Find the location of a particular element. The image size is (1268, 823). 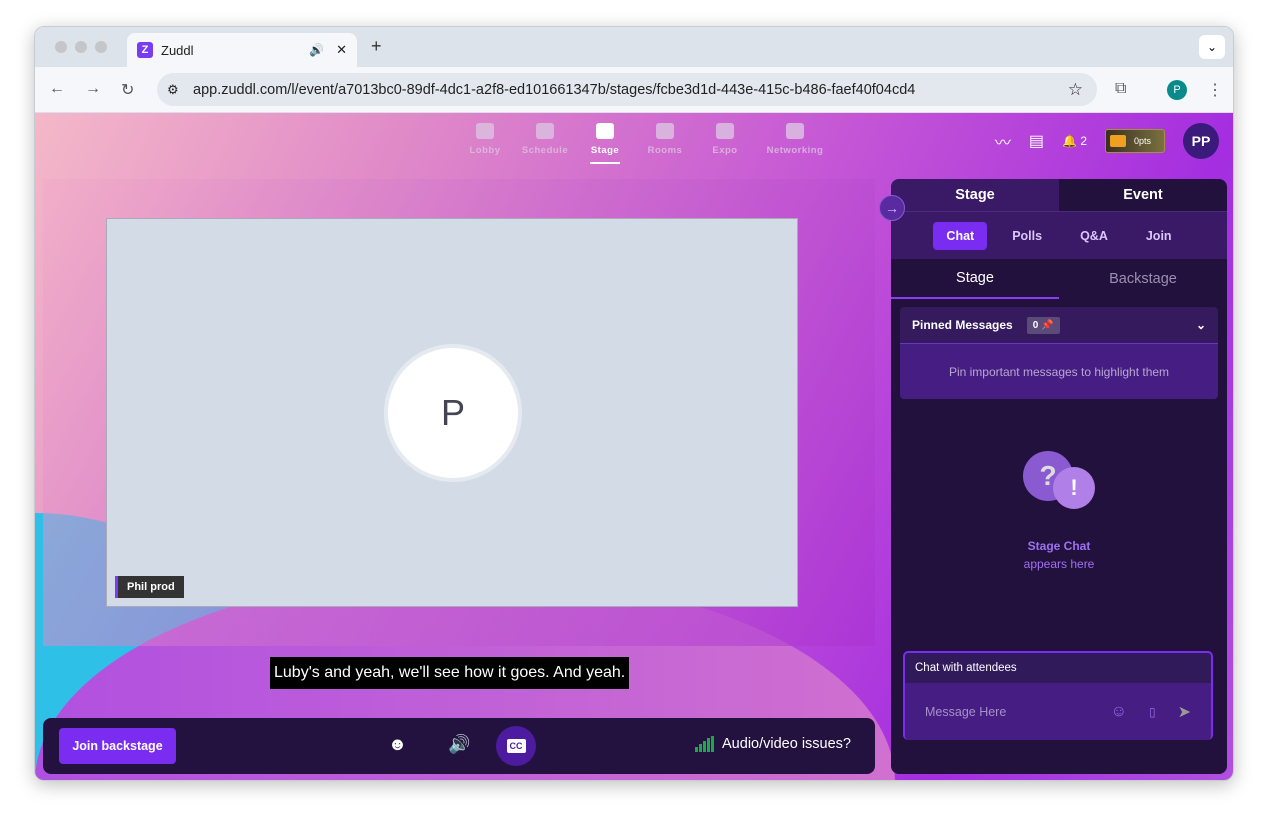

new-tab-button: + is located at coordinates (376, 46).